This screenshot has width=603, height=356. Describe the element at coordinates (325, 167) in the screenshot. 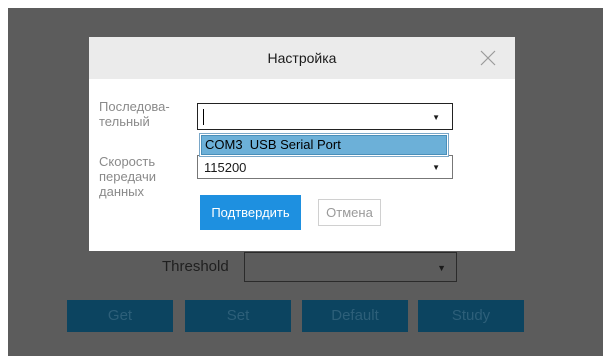

I see `baud-rate-select: 115200 ▼` at that location.